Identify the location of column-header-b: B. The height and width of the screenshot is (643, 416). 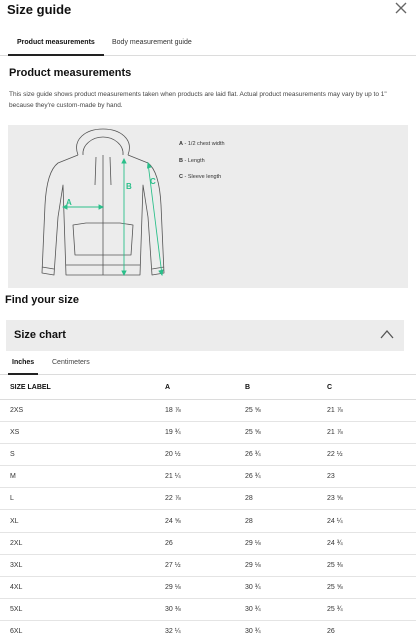
(286, 388).